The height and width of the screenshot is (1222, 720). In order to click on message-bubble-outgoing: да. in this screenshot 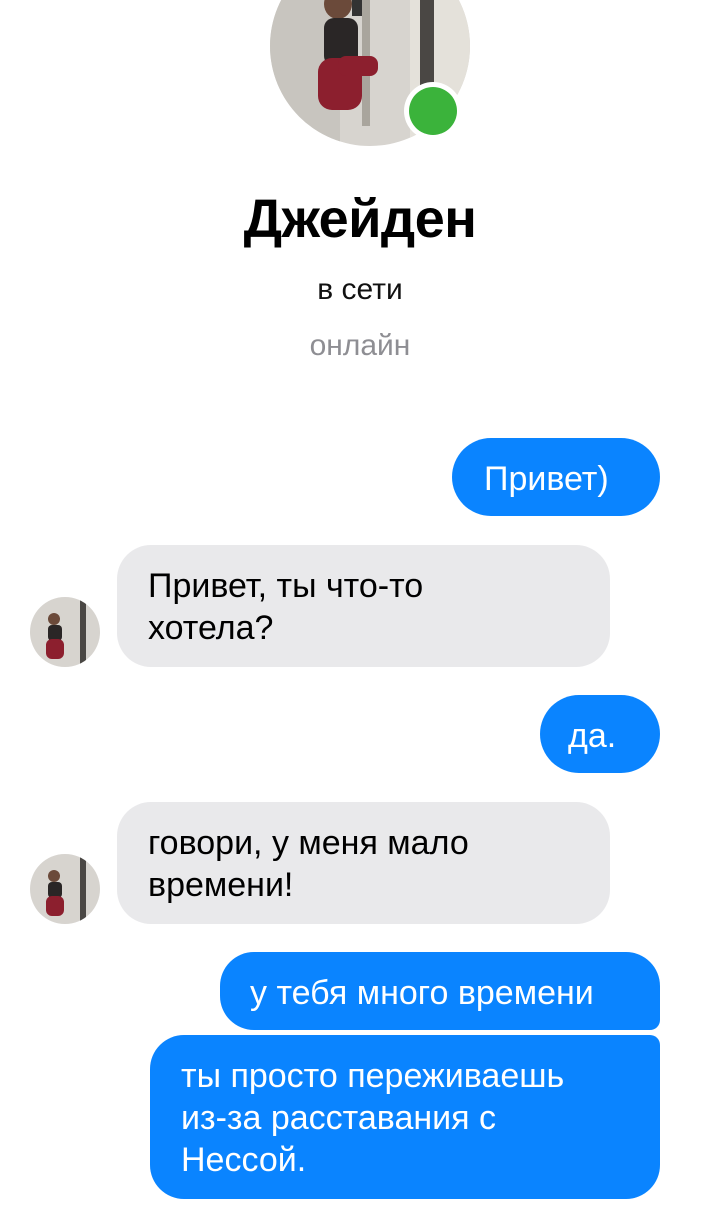, I will do `click(600, 734)`.